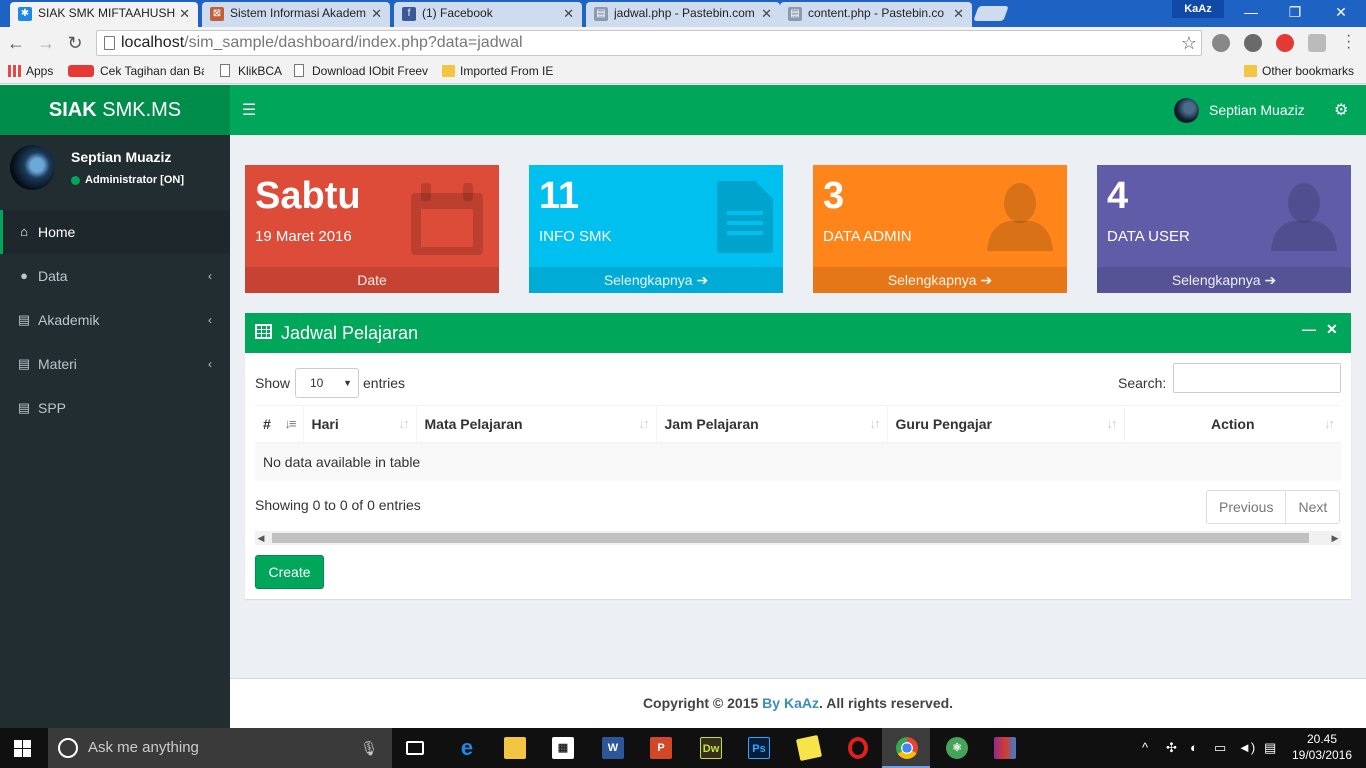 The image size is (1366, 768). I want to click on close-window-icon: ✕, so click(1341, 12).